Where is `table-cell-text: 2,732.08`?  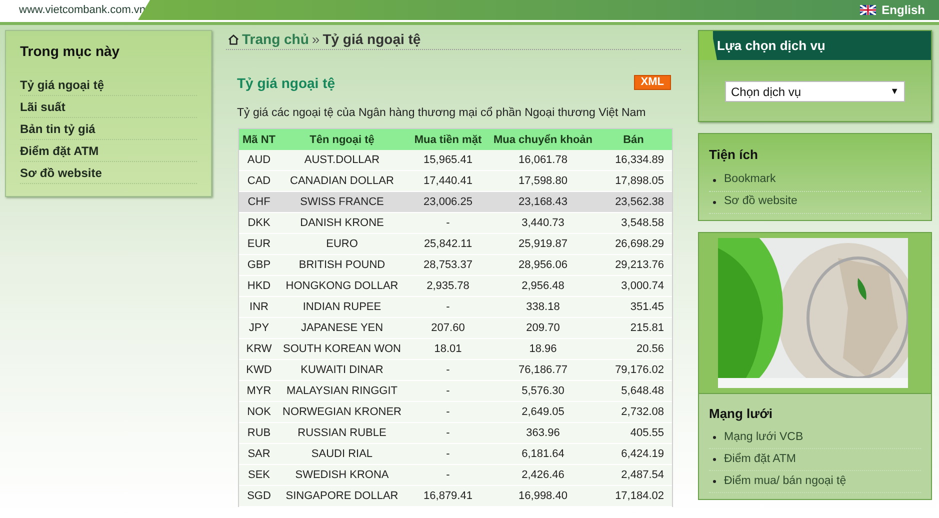 table-cell-text: 2,732.08 is located at coordinates (642, 412).